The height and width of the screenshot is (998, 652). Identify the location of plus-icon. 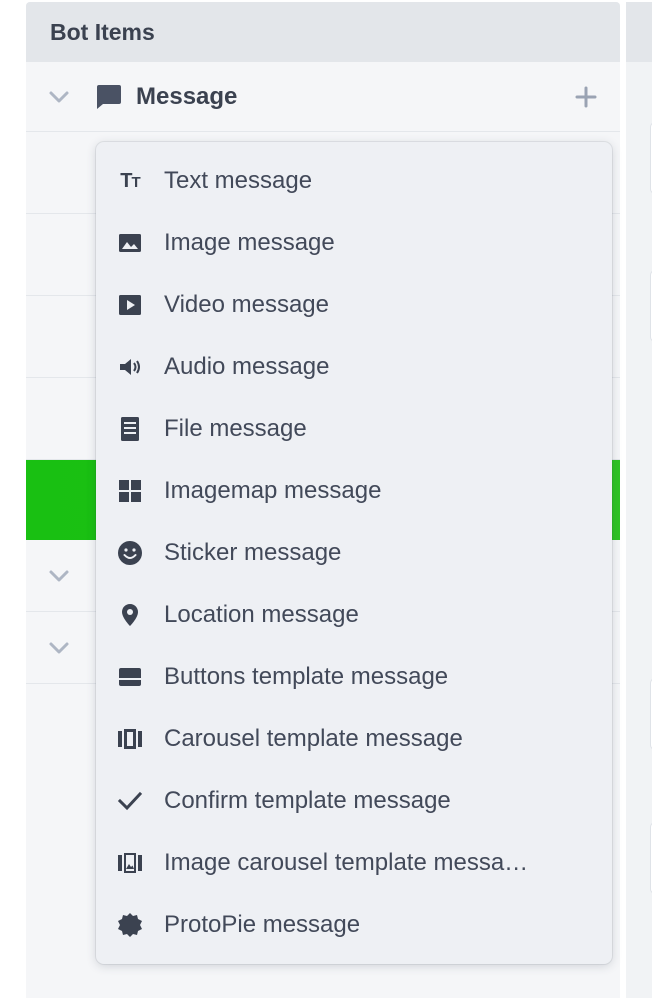
(586, 97).